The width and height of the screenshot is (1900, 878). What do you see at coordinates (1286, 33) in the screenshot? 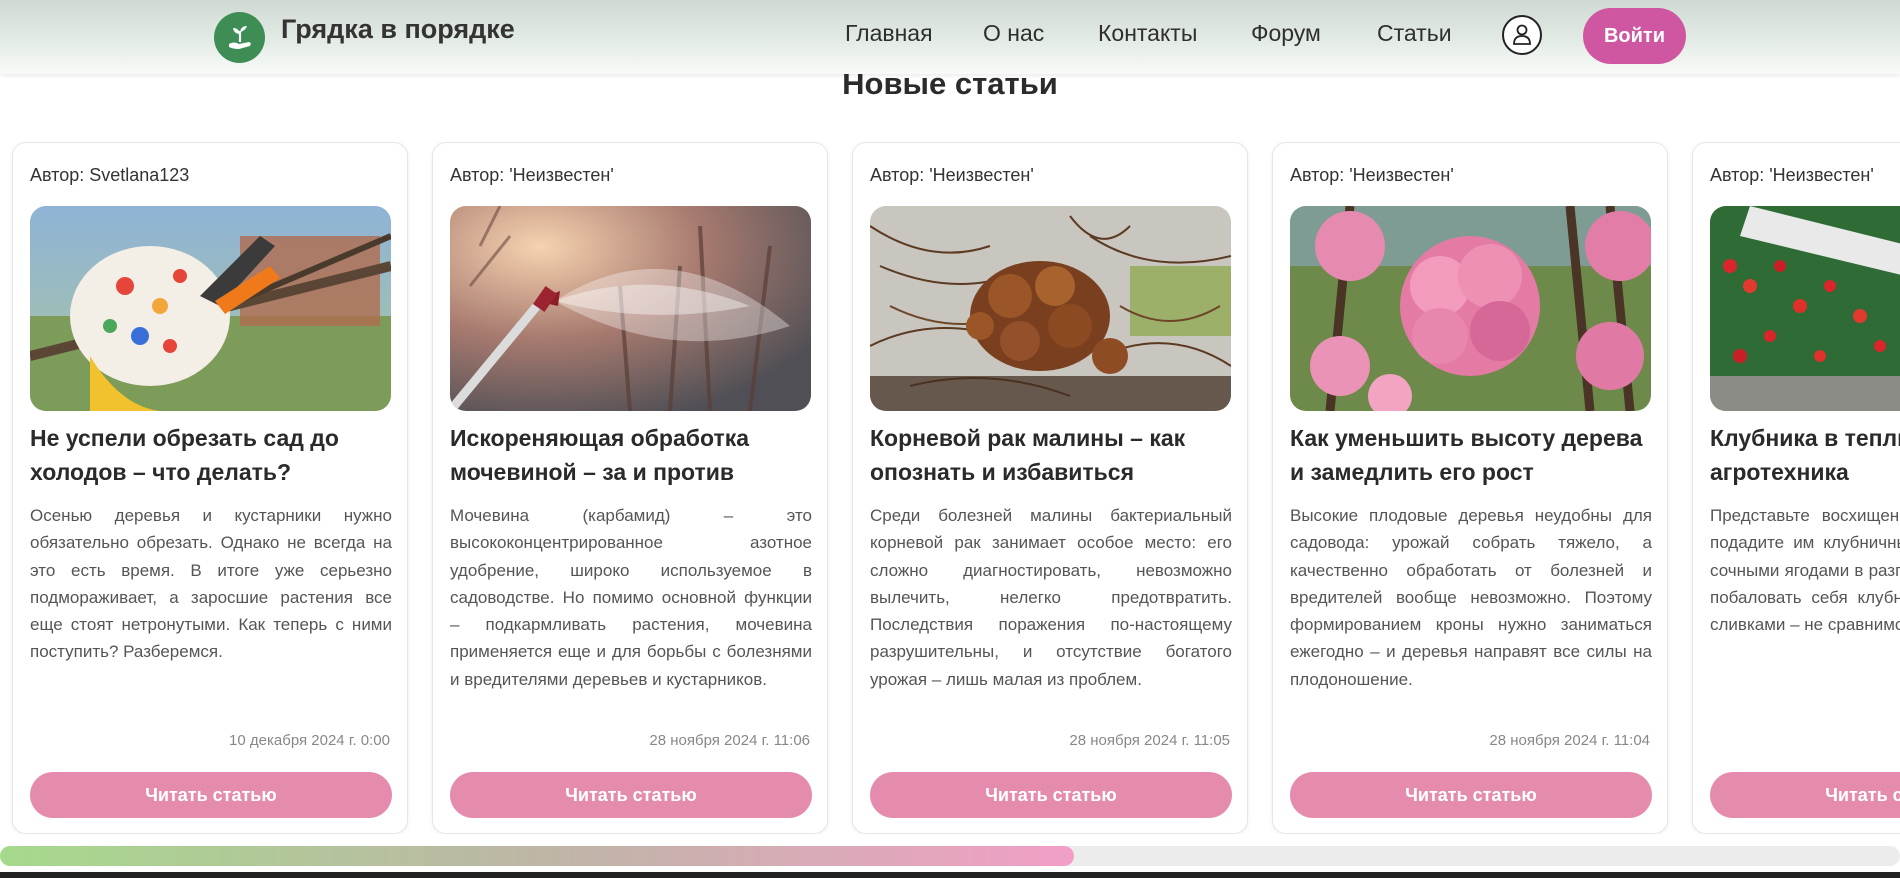
I see `nav-forum: Форум` at bounding box center [1286, 33].